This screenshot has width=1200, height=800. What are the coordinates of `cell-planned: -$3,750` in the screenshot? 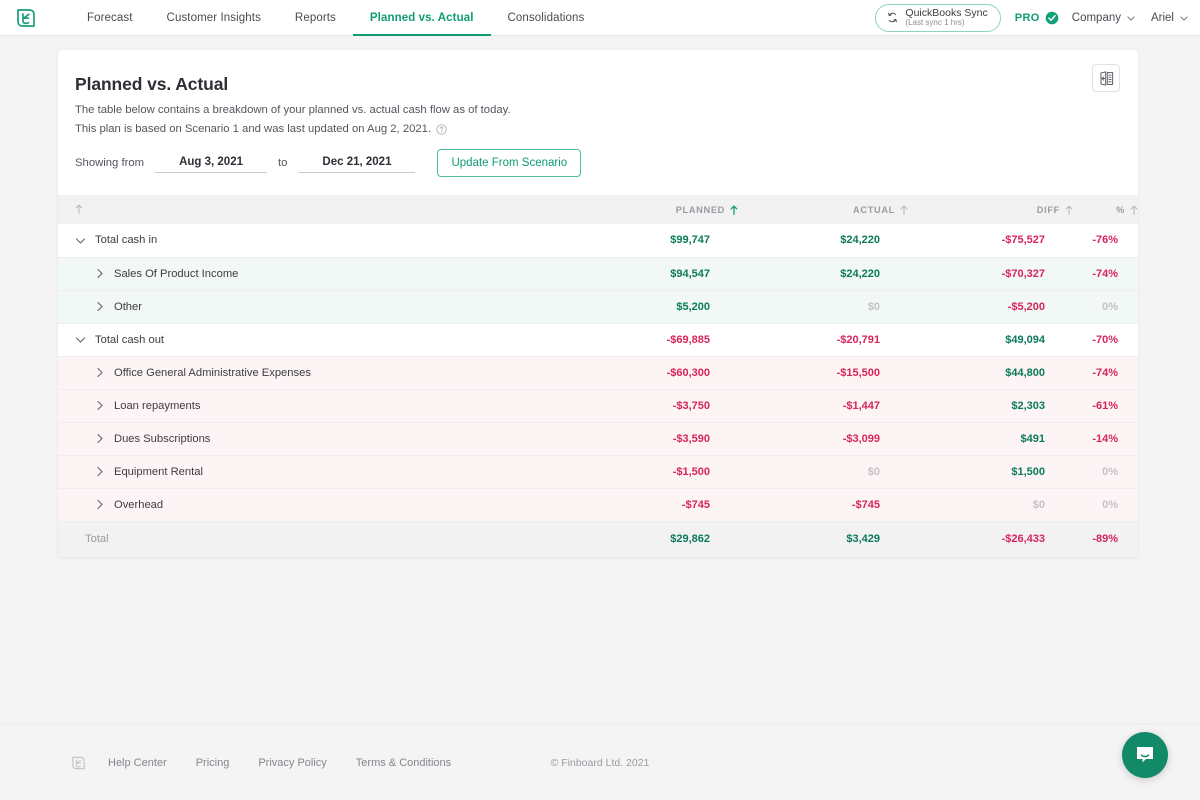 It's located at (648, 406).